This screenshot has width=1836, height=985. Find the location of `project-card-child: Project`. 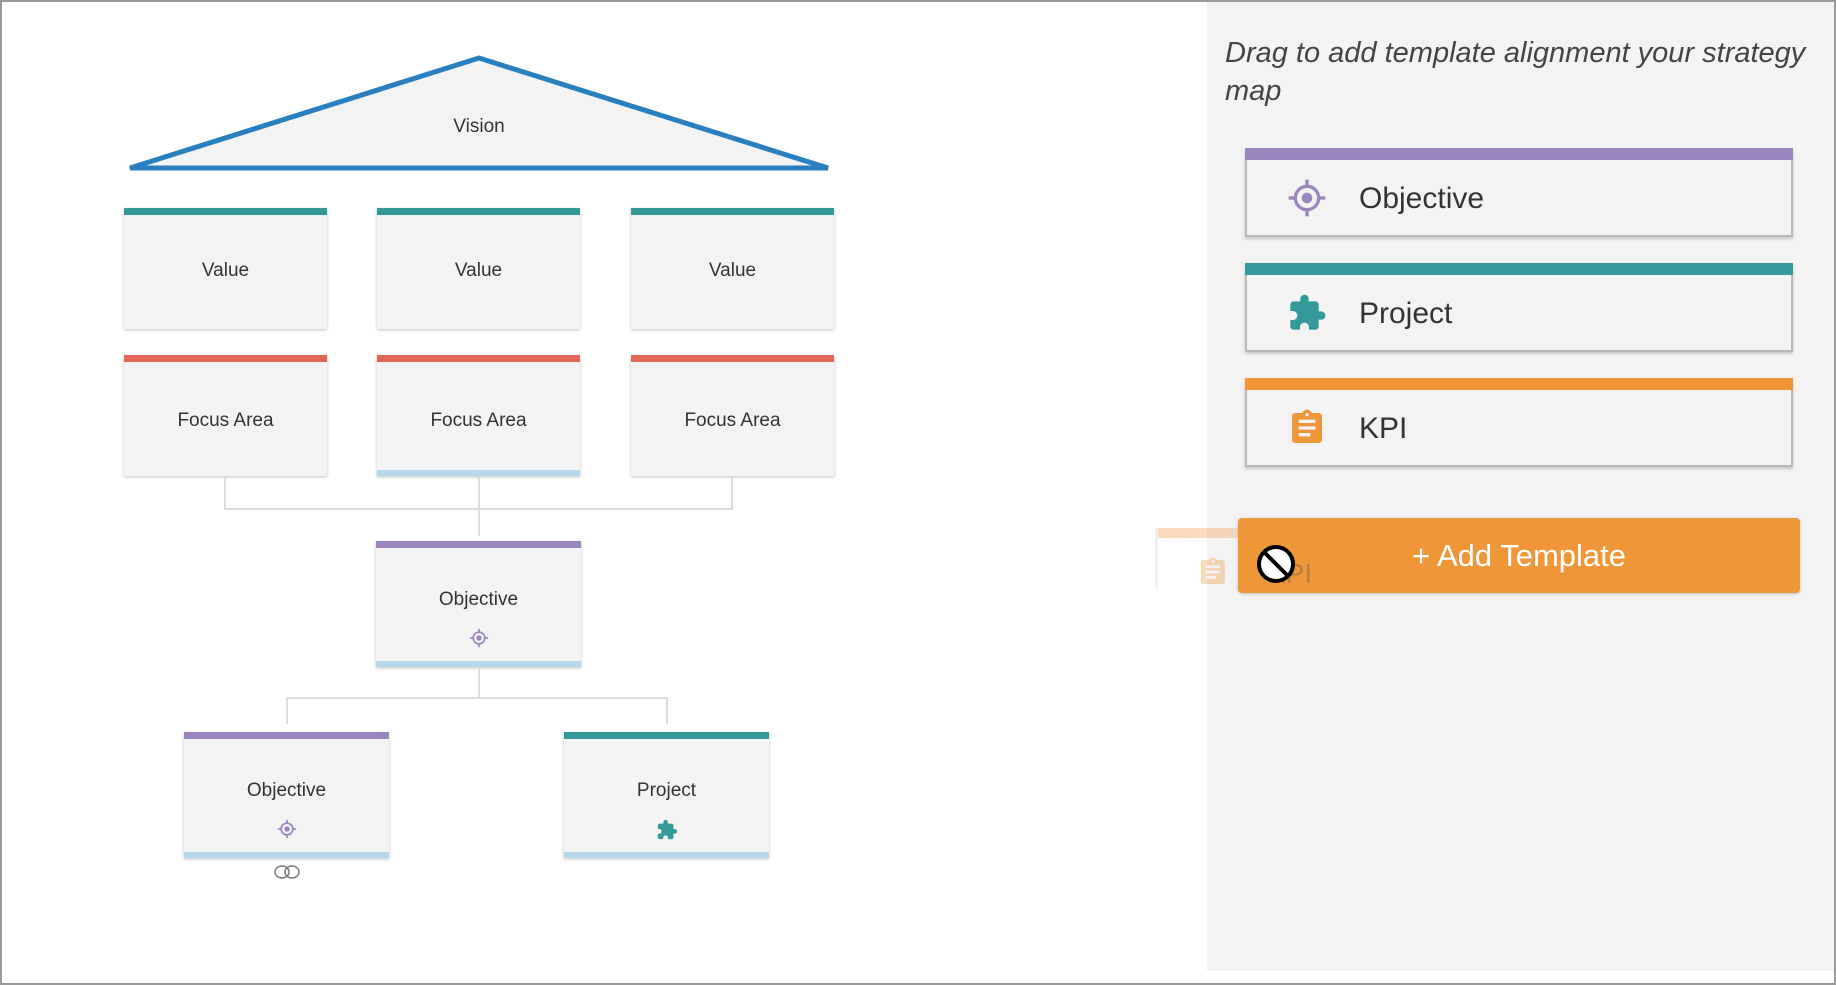

project-card-child: Project is located at coordinates (666, 795).